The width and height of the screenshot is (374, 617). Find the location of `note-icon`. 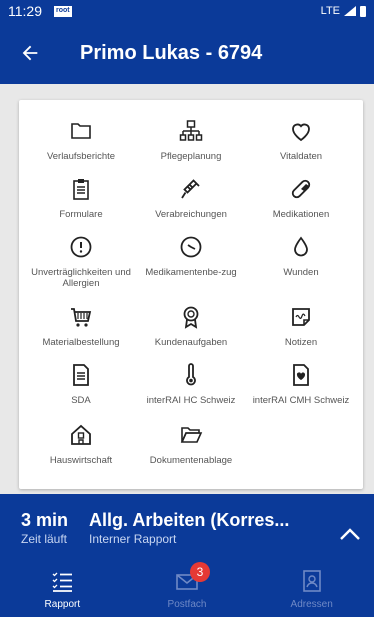

note-icon is located at coordinates (301, 317).